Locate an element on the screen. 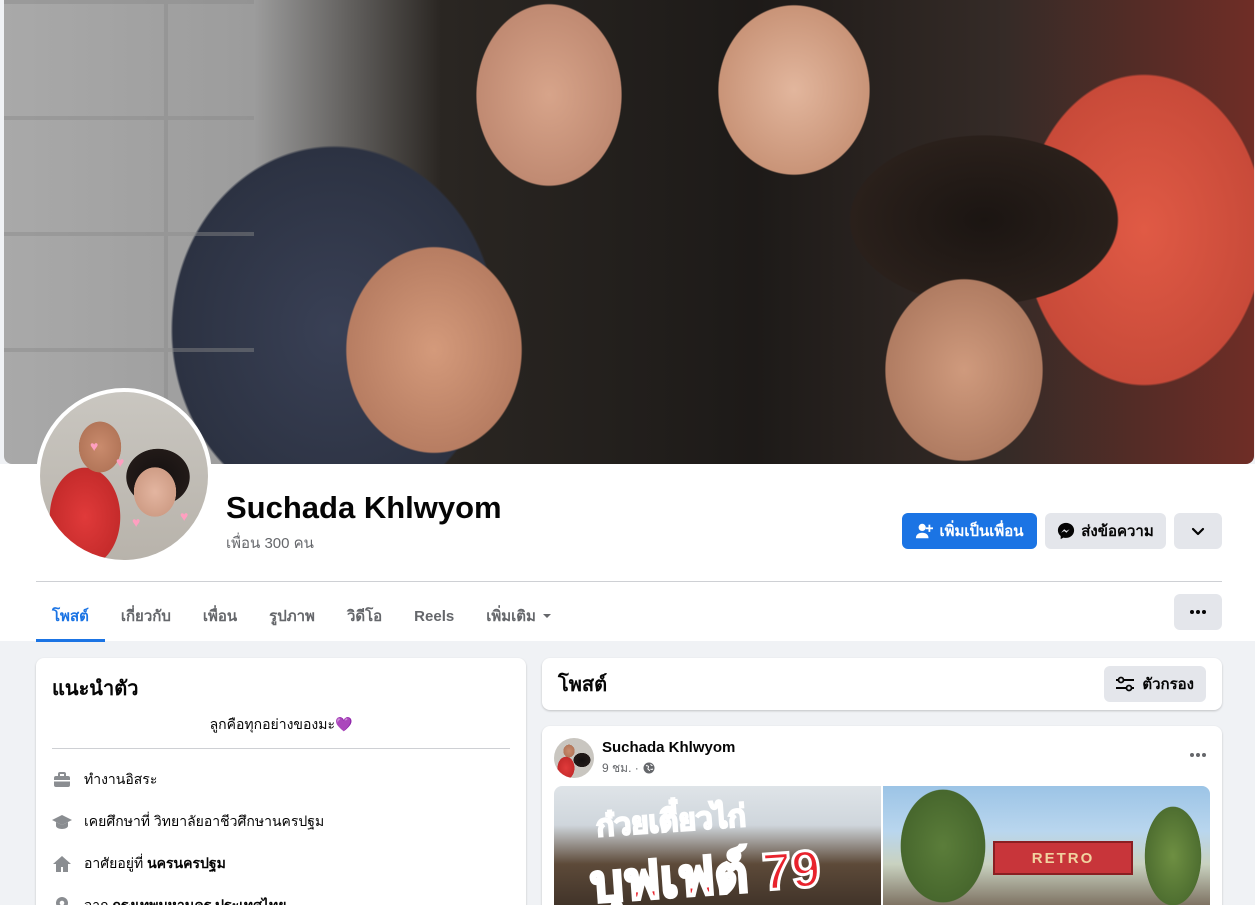  tab-label: เพื่อน is located at coordinates (220, 616).